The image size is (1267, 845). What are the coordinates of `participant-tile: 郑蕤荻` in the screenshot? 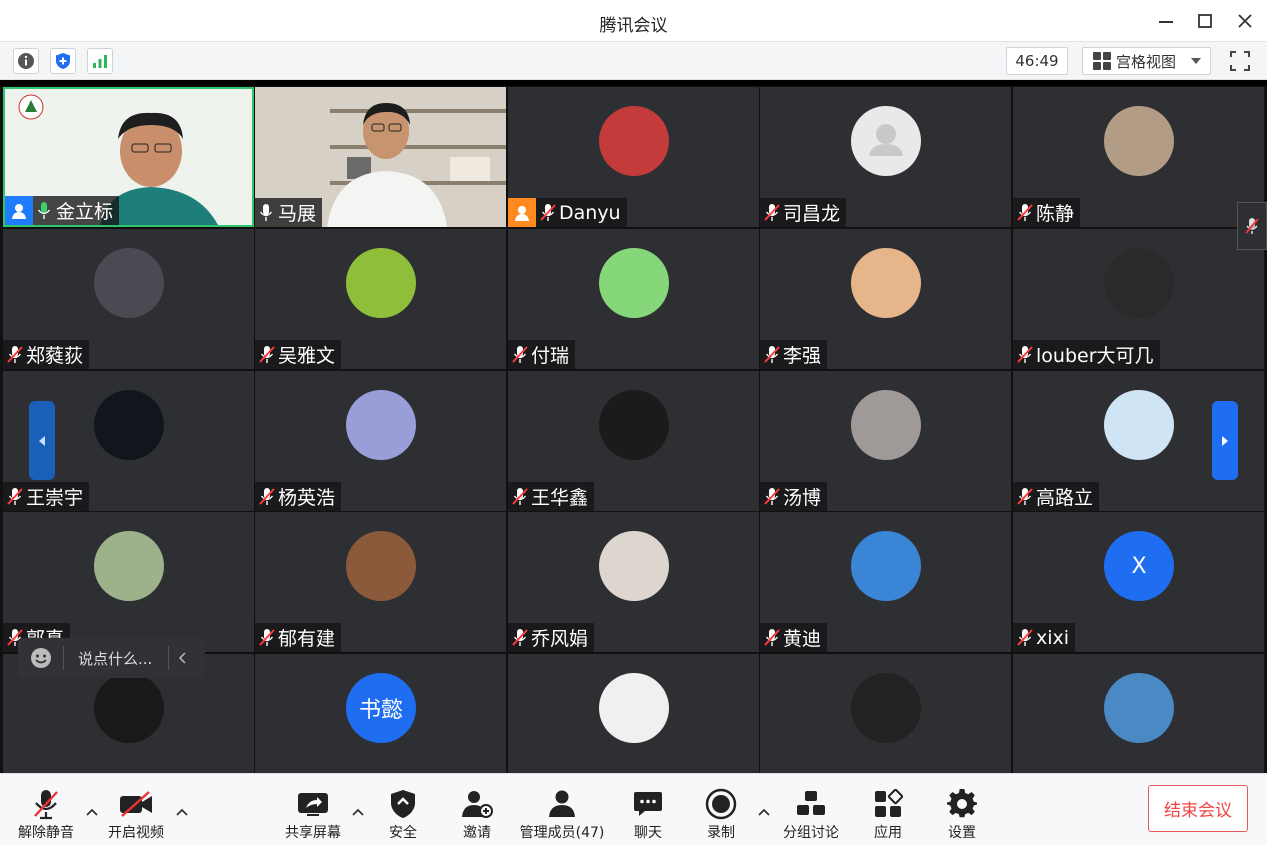 It's located at (128, 299).